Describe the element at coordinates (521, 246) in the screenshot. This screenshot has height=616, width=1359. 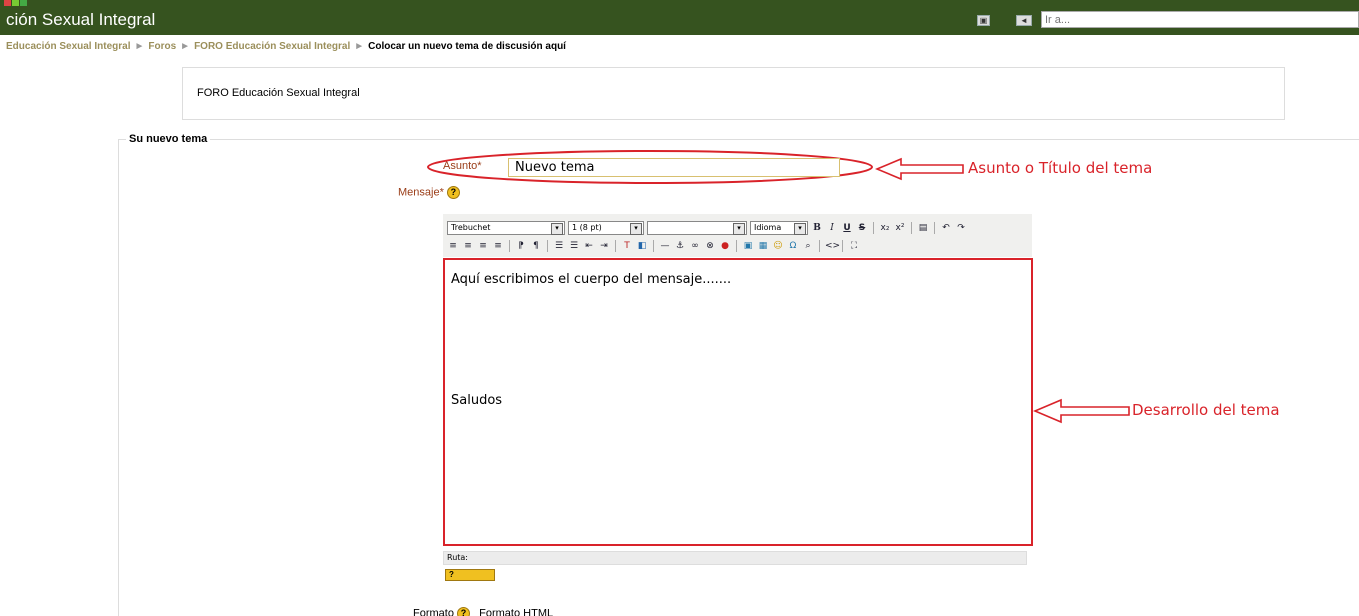
I see `ltr-icon: ⁋` at that location.